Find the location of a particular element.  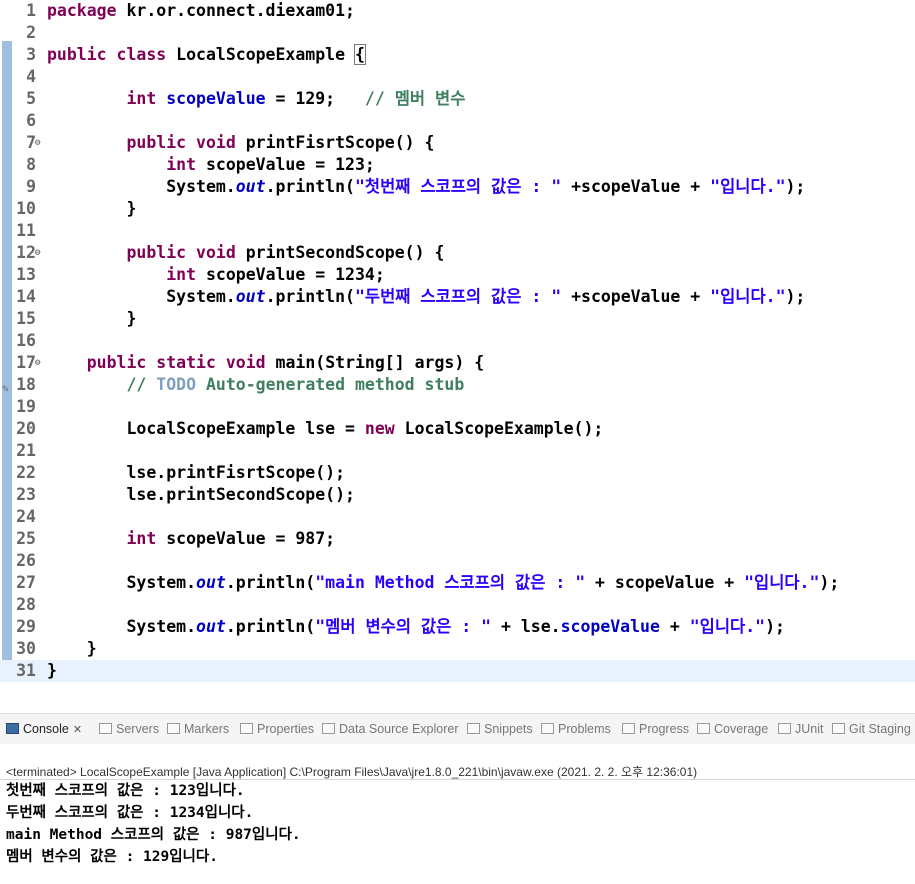

code-text: public static void main(String[] args) { is located at coordinates (285, 362).